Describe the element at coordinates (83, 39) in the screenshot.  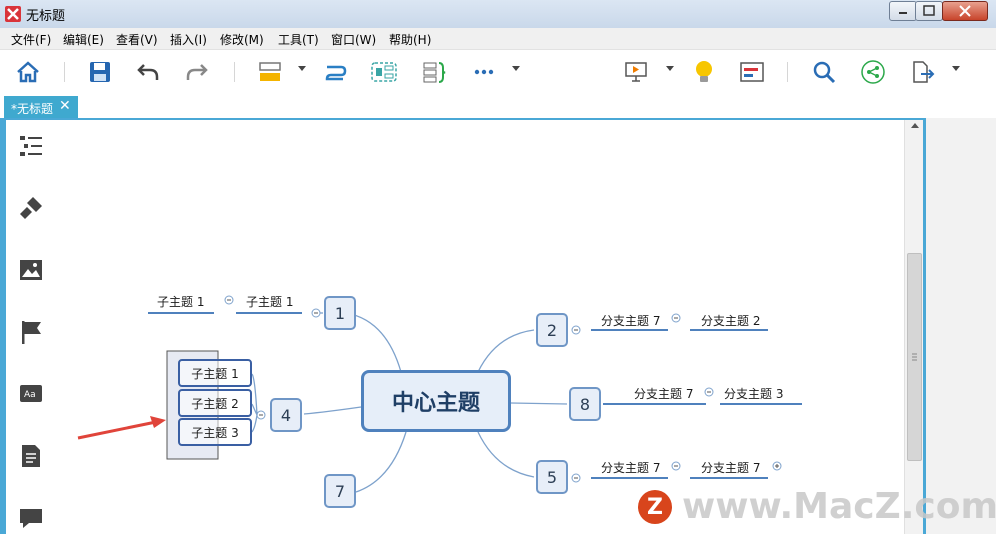
I see `menu-edit: 编辑(E)` at that location.